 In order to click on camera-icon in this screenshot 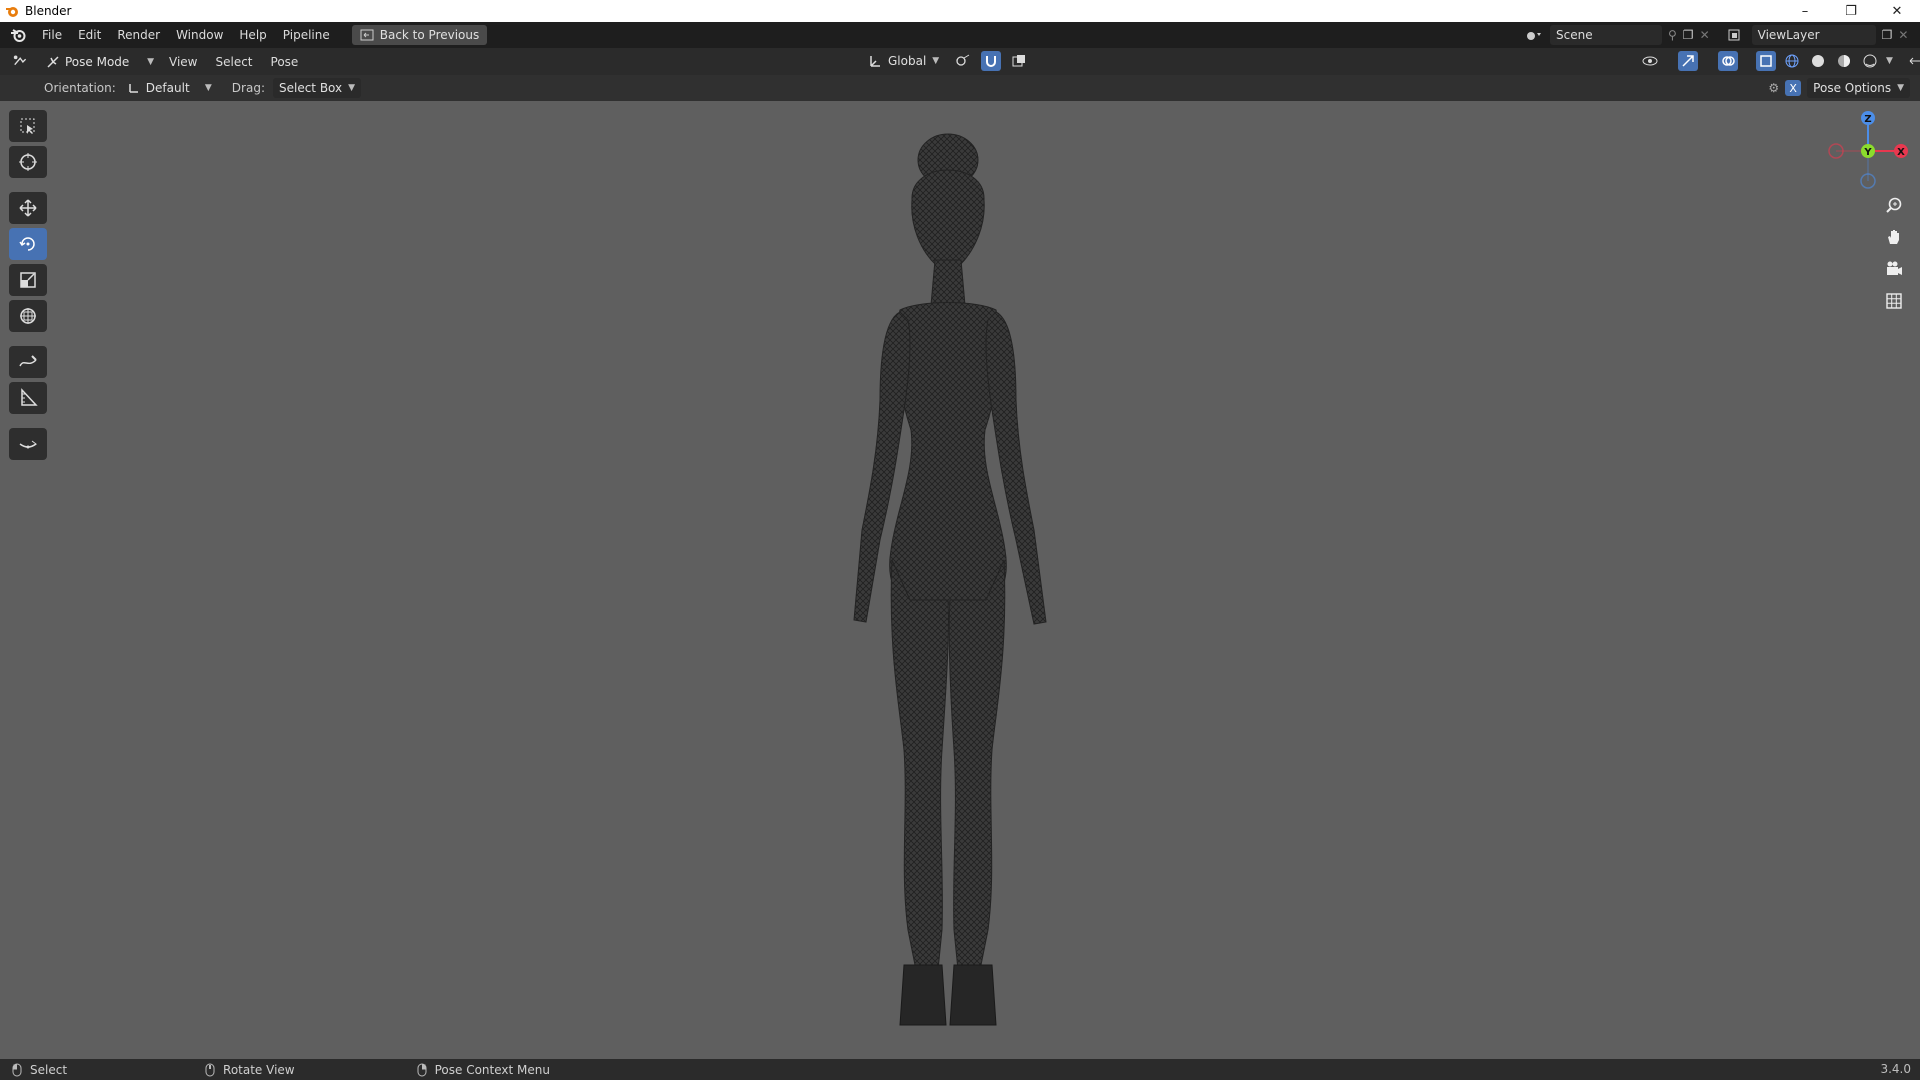, I will do `click(1894, 268)`.